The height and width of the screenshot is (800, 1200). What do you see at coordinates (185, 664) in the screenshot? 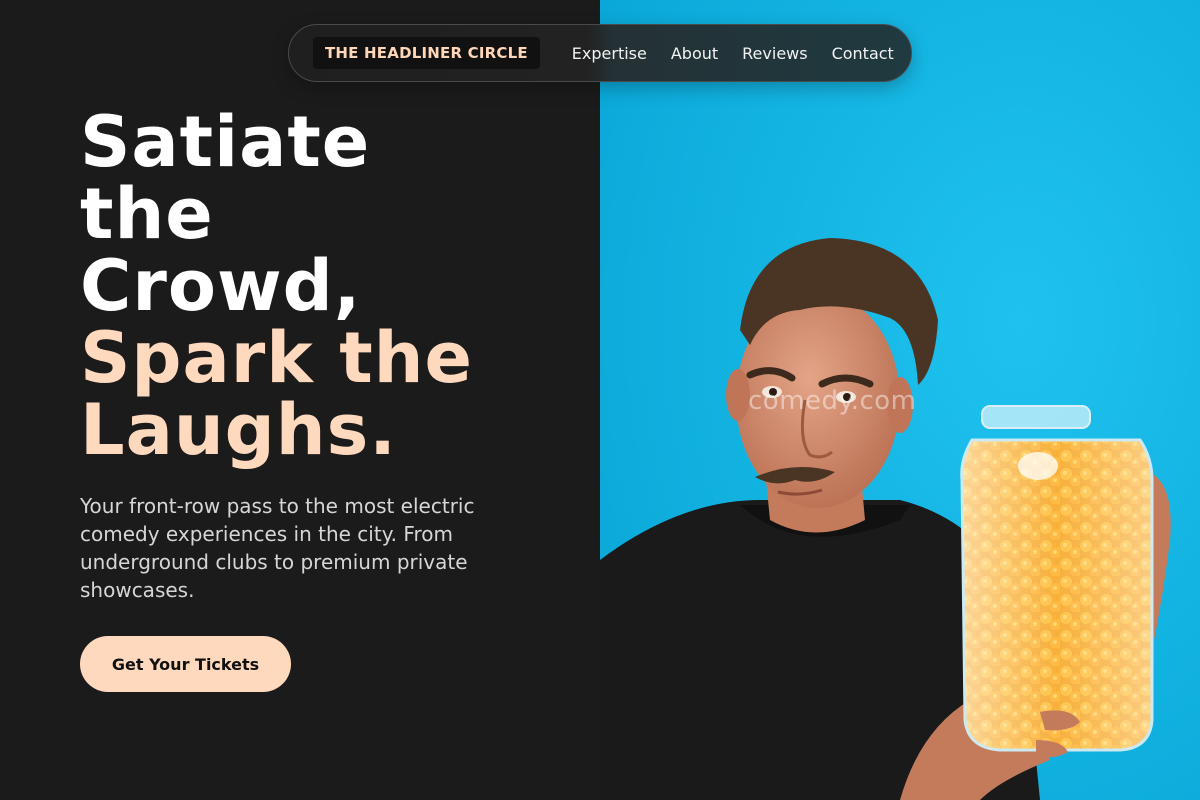
I see `get-tickets-button: Get Your Tickets` at bounding box center [185, 664].